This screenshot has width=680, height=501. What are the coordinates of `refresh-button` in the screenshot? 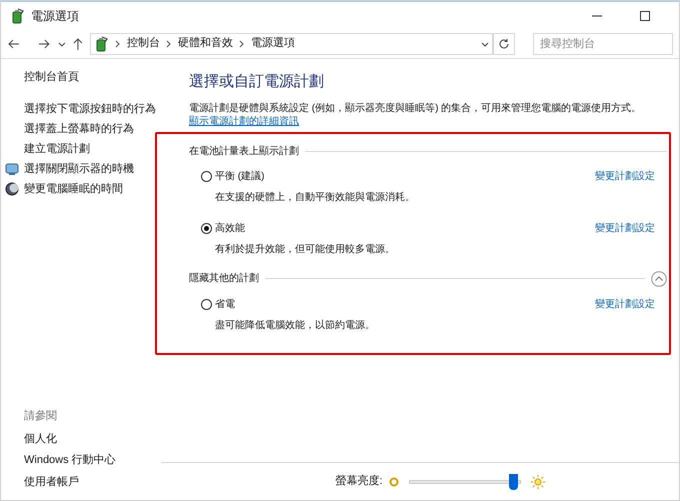 It's located at (504, 43).